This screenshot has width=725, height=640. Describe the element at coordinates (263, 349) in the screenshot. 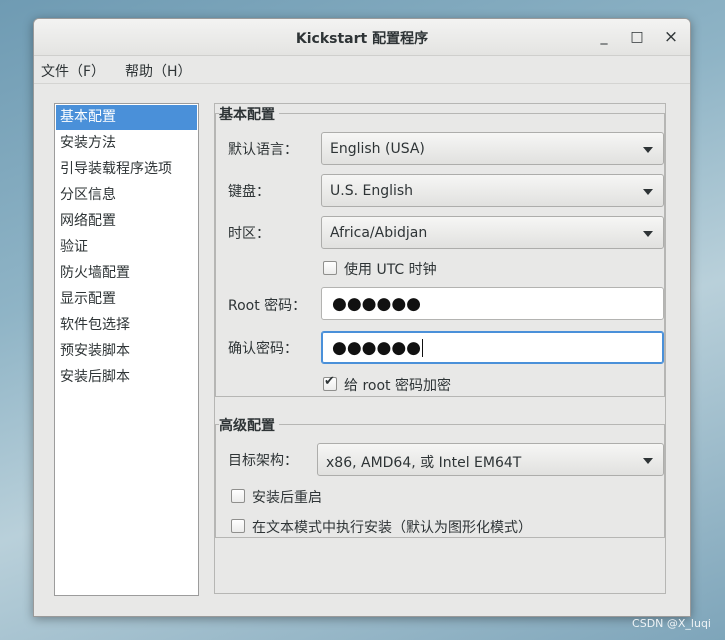

I see `confirm-password-label: 确认密码：` at that location.